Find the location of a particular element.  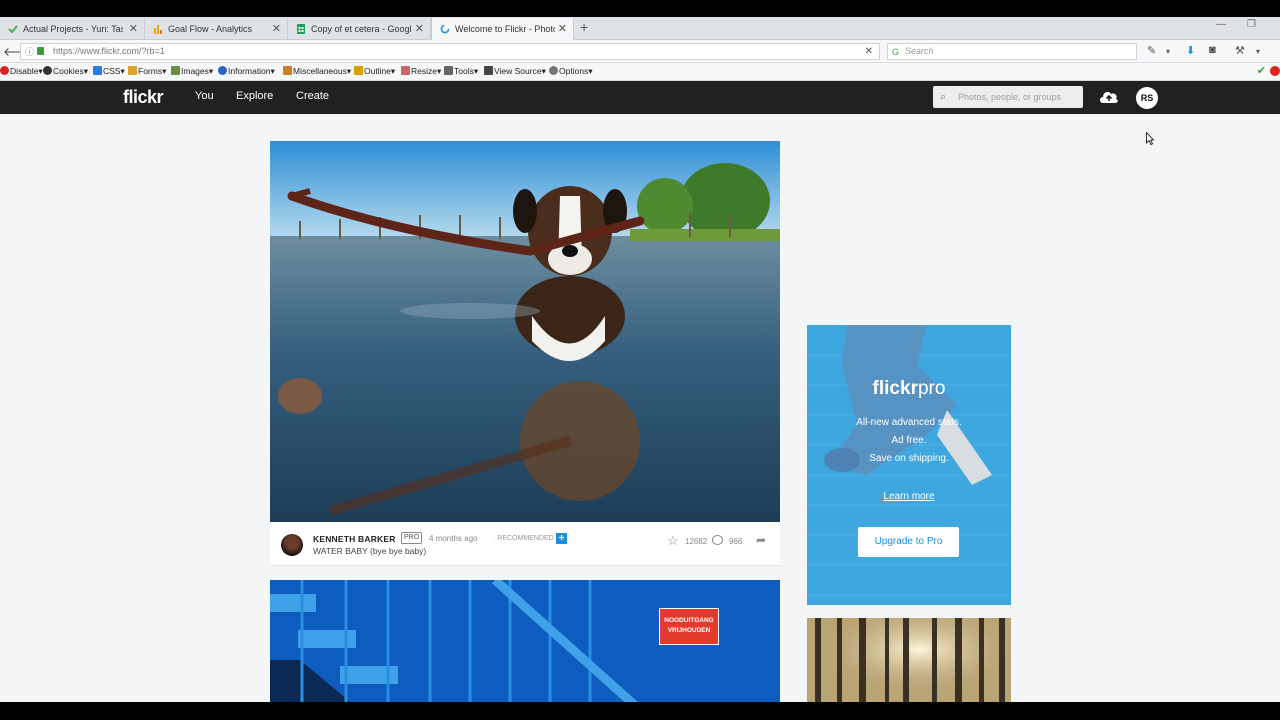

mouse-cursor-icon is located at coordinates (1150, 138).